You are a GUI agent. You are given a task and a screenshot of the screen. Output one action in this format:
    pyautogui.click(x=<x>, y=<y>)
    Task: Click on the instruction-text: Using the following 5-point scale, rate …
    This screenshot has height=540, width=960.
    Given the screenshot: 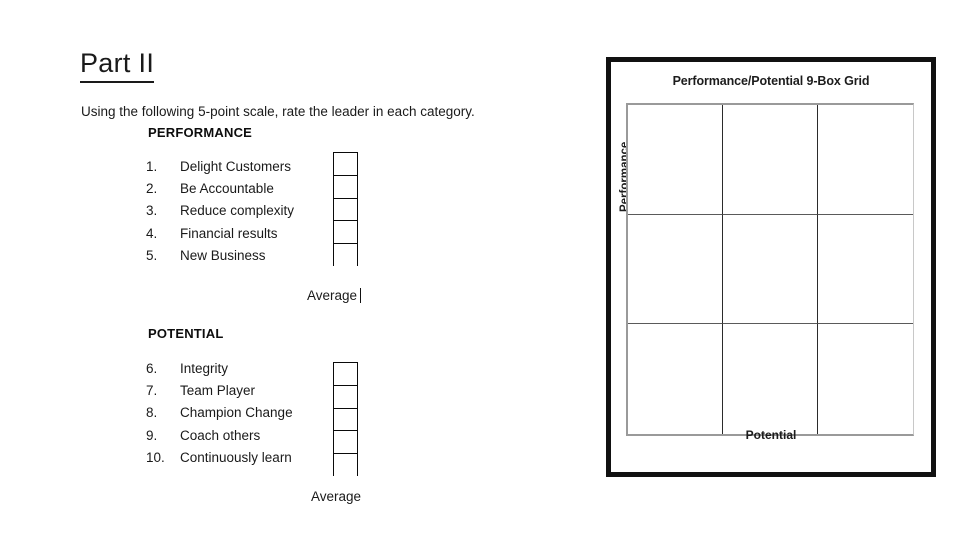 What is the action you would take?
    pyautogui.click(x=278, y=111)
    